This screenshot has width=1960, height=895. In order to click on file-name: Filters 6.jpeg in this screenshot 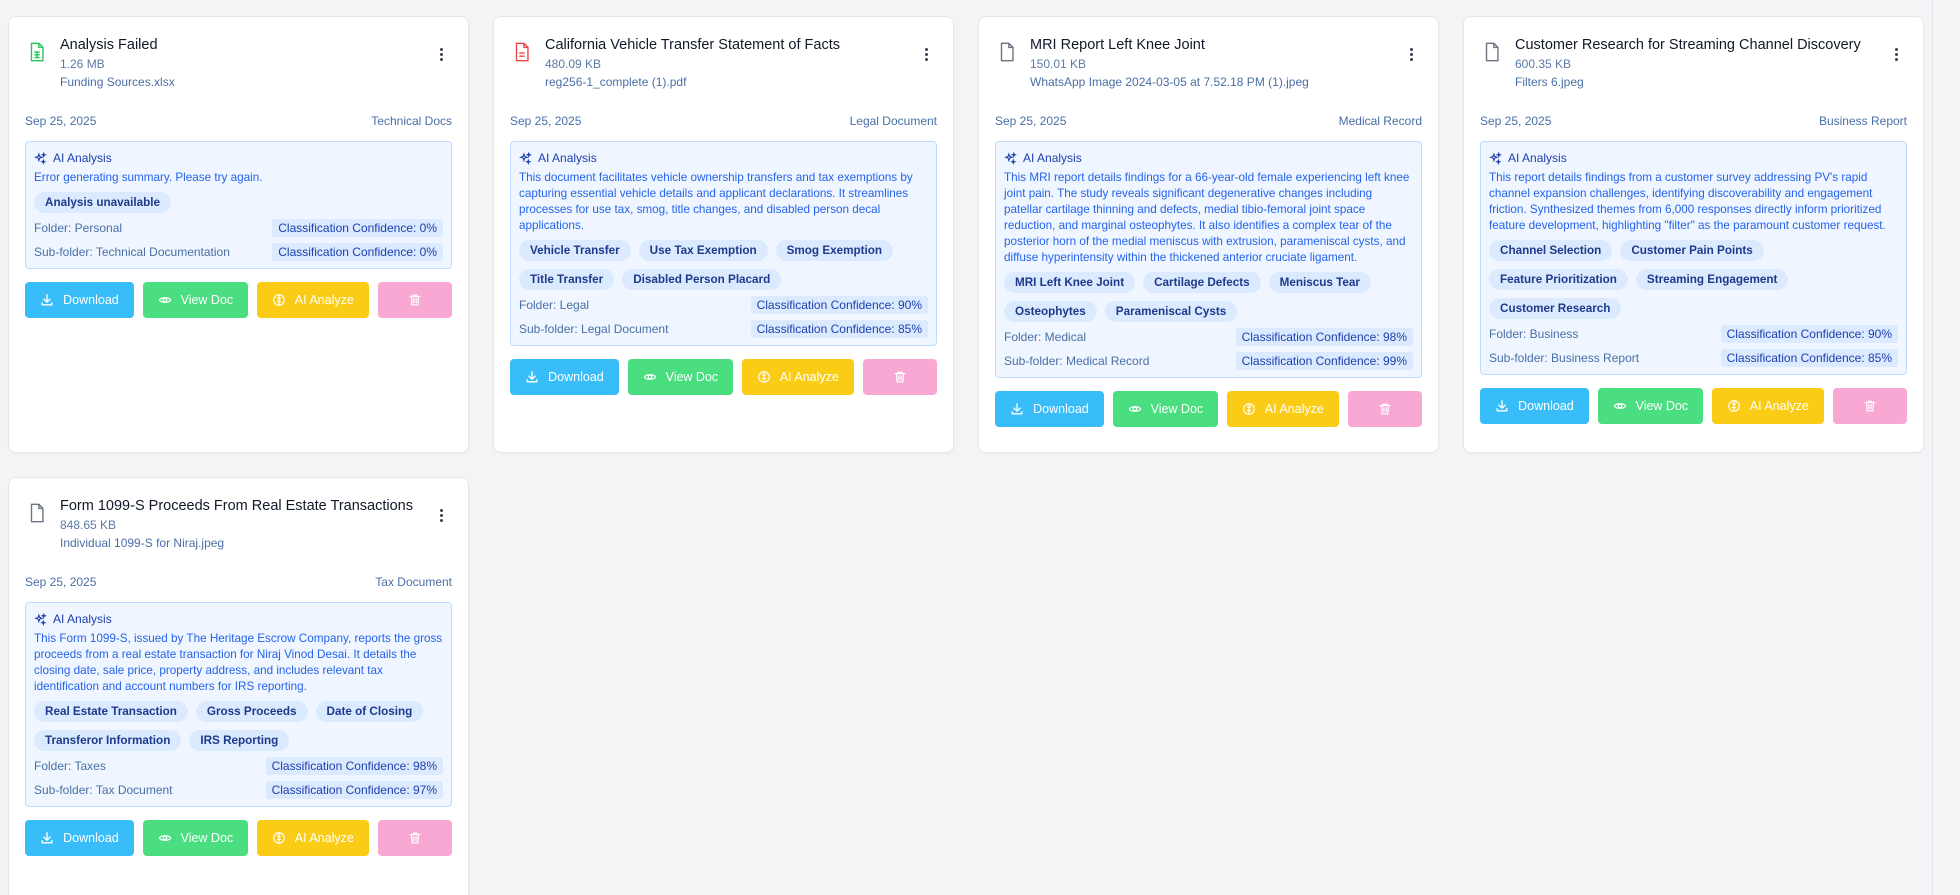, I will do `click(1549, 82)`.